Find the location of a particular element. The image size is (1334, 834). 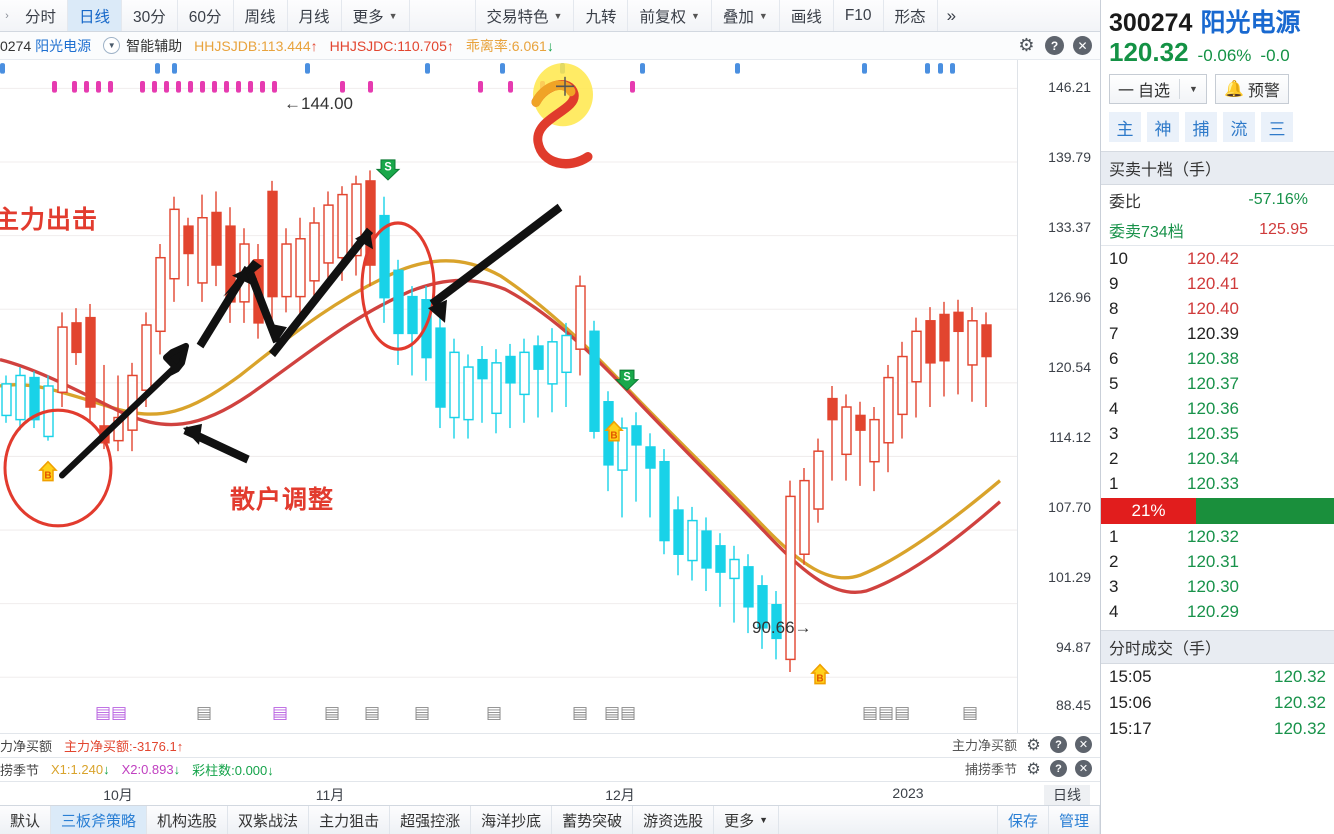

table-row: 3 120.30 is located at coordinates (1217, 586).